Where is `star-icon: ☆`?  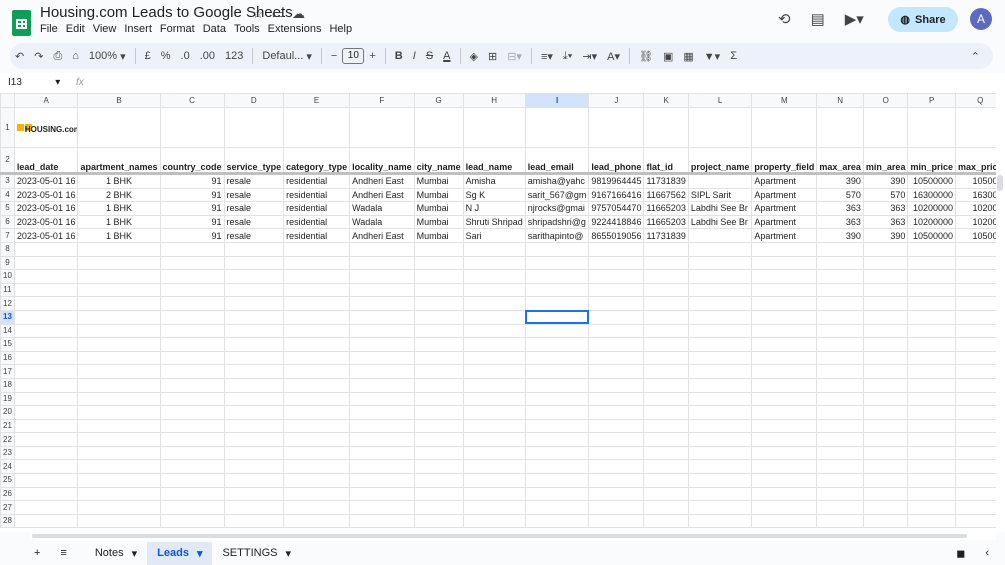
star-icon: ☆ is located at coordinates (258, 14).